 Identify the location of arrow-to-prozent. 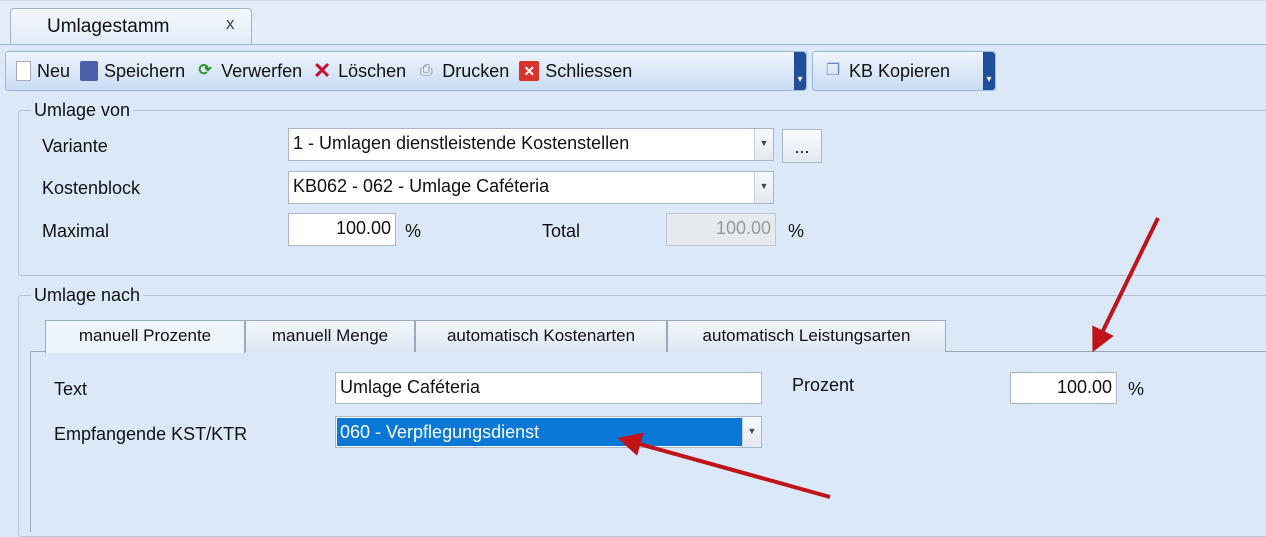
(1126, 285).